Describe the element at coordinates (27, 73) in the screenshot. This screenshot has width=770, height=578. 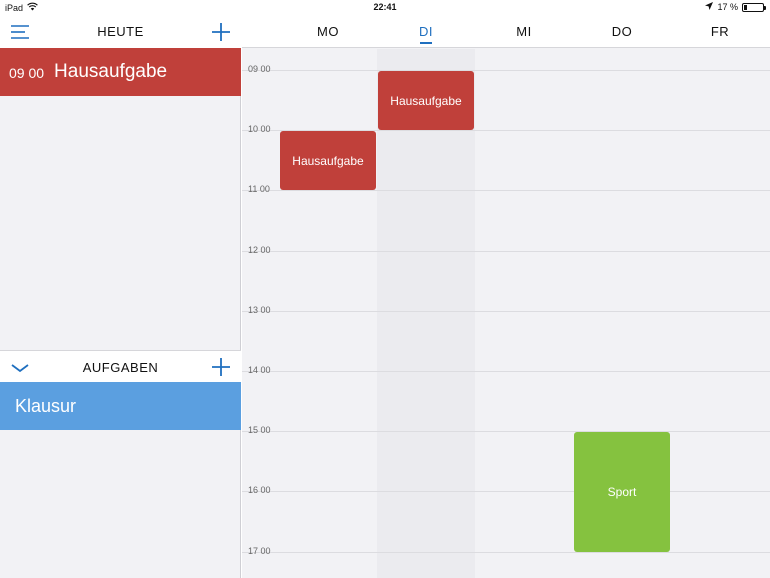
I see `today-item-time: 09 00` at that location.